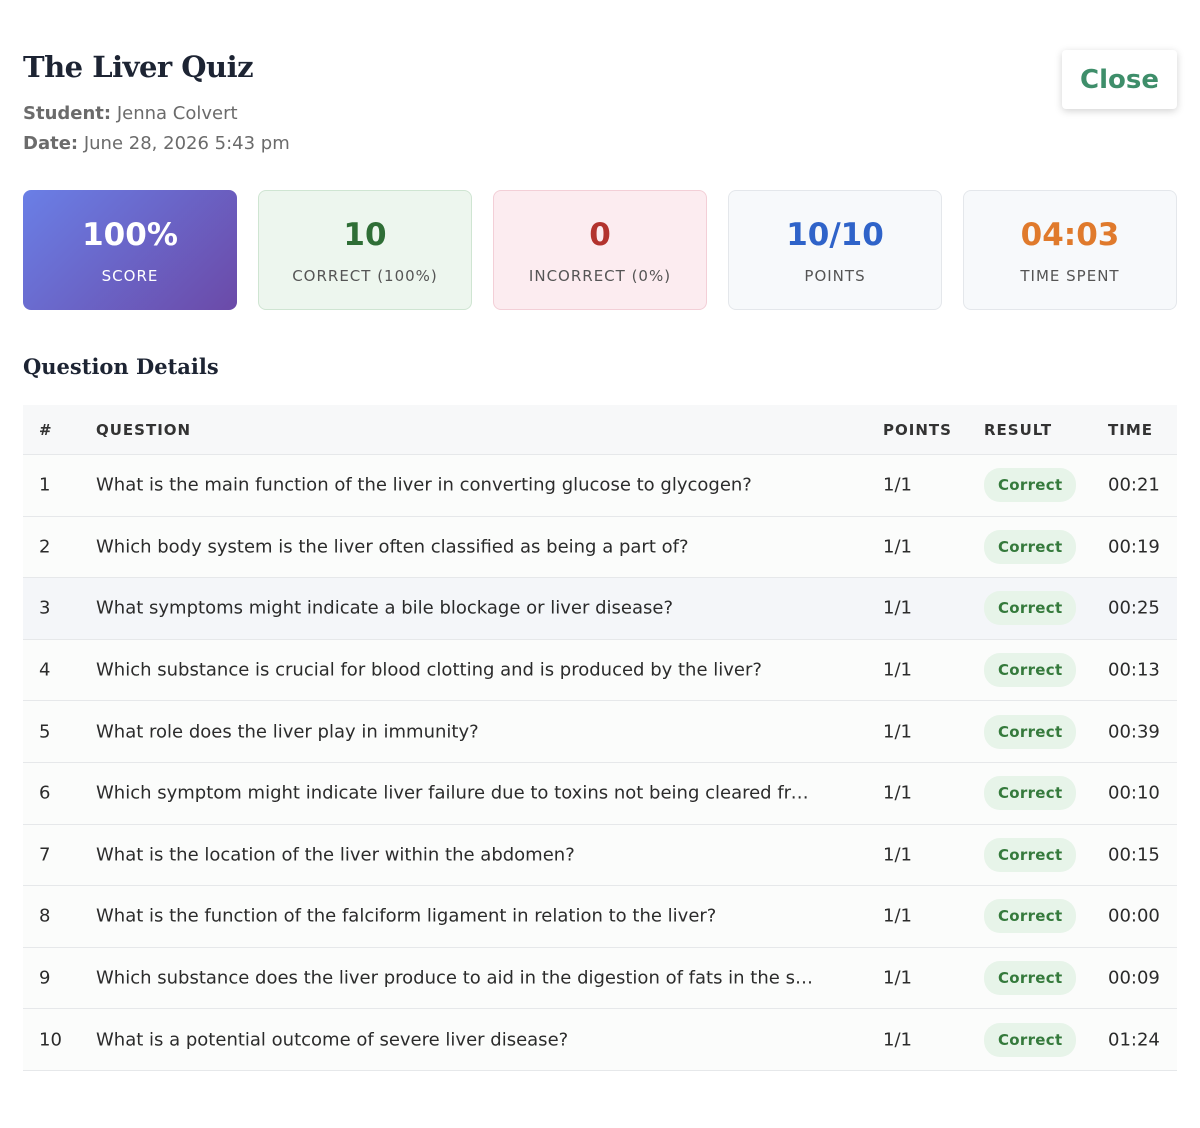  What do you see at coordinates (45, 732) in the screenshot?
I see `row-number: 5` at bounding box center [45, 732].